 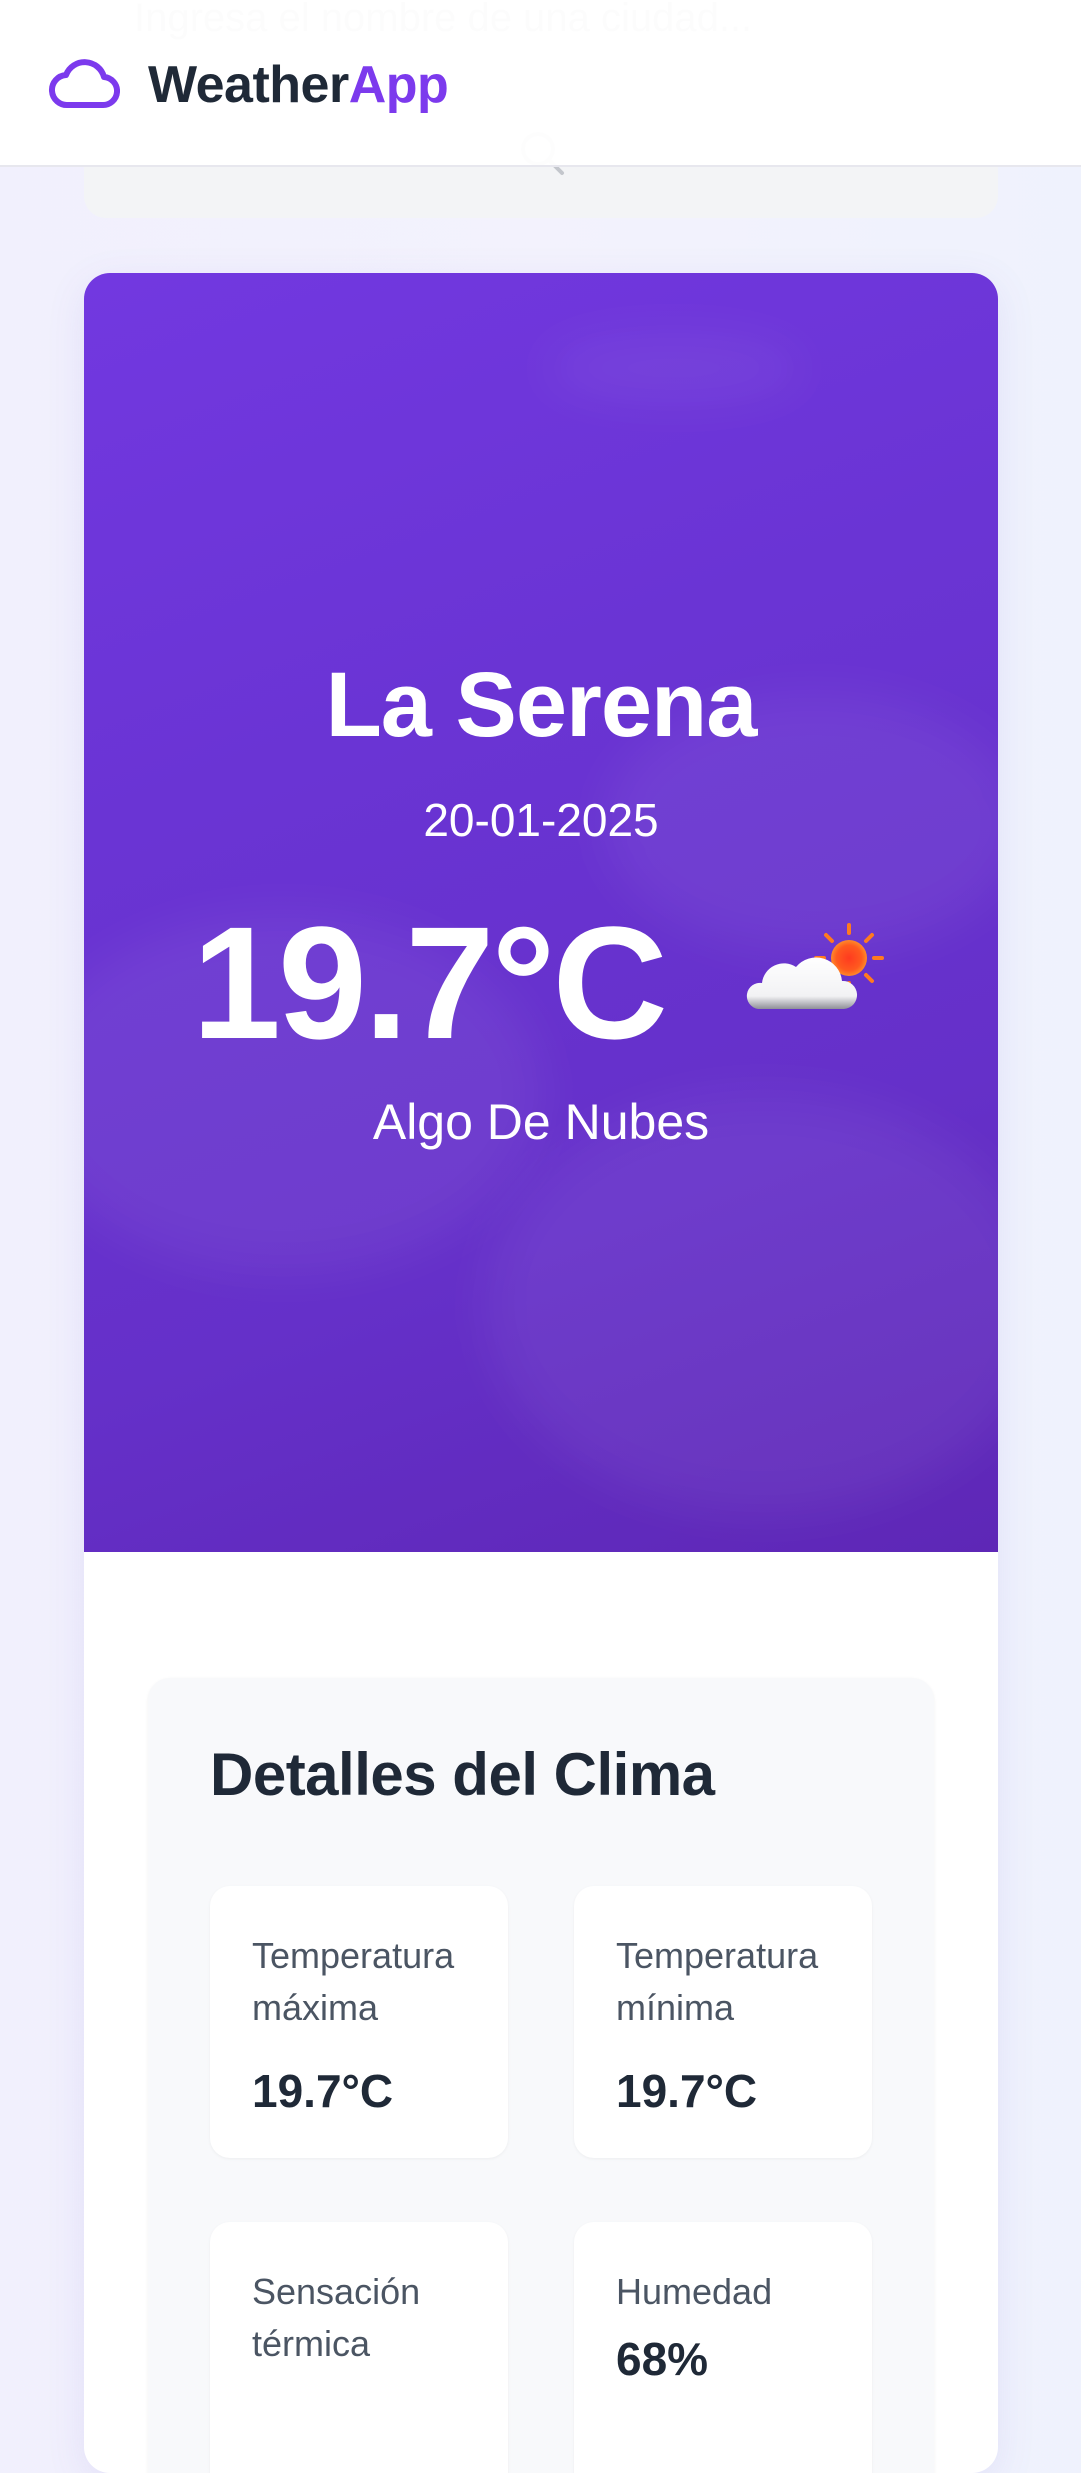 What do you see at coordinates (815, 966) in the screenshot?
I see `partly-cloudy-icon` at bounding box center [815, 966].